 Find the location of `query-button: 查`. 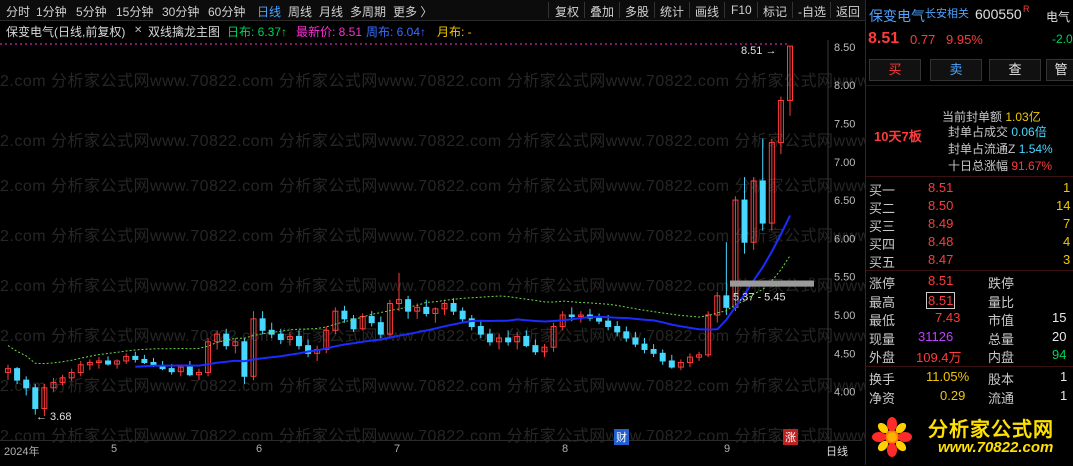

query-button: 查 is located at coordinates (1015, 70).